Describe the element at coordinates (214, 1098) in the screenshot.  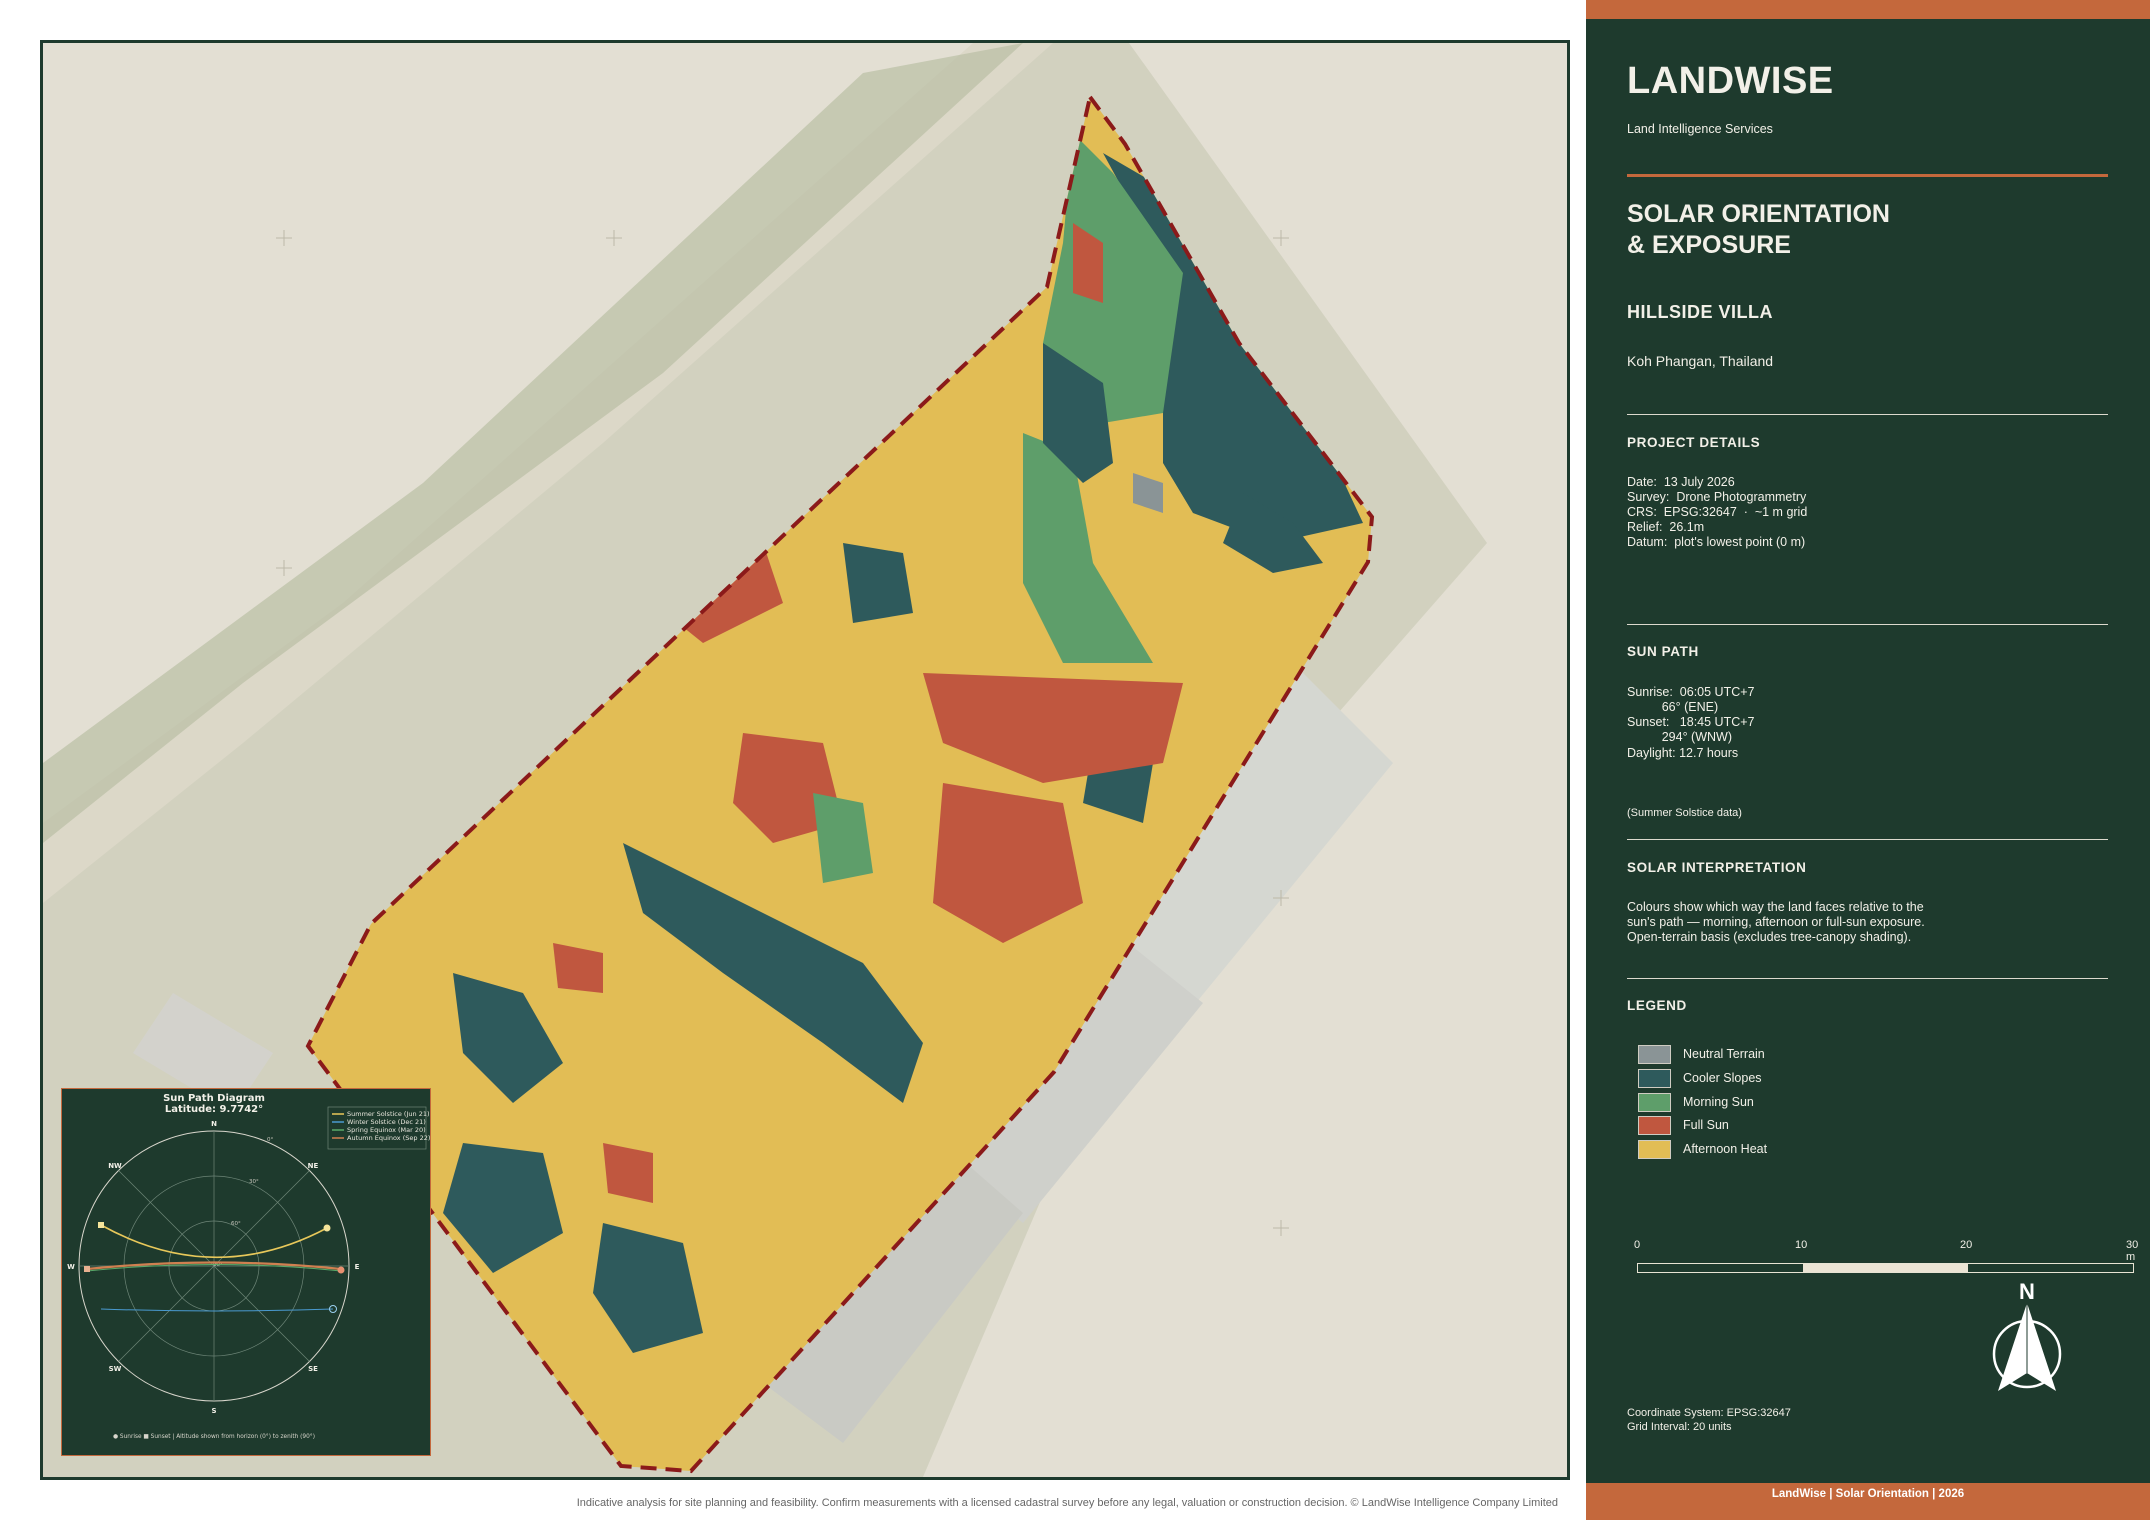
I see `sun-diagram-title: Sun Path Diagram` at that location.